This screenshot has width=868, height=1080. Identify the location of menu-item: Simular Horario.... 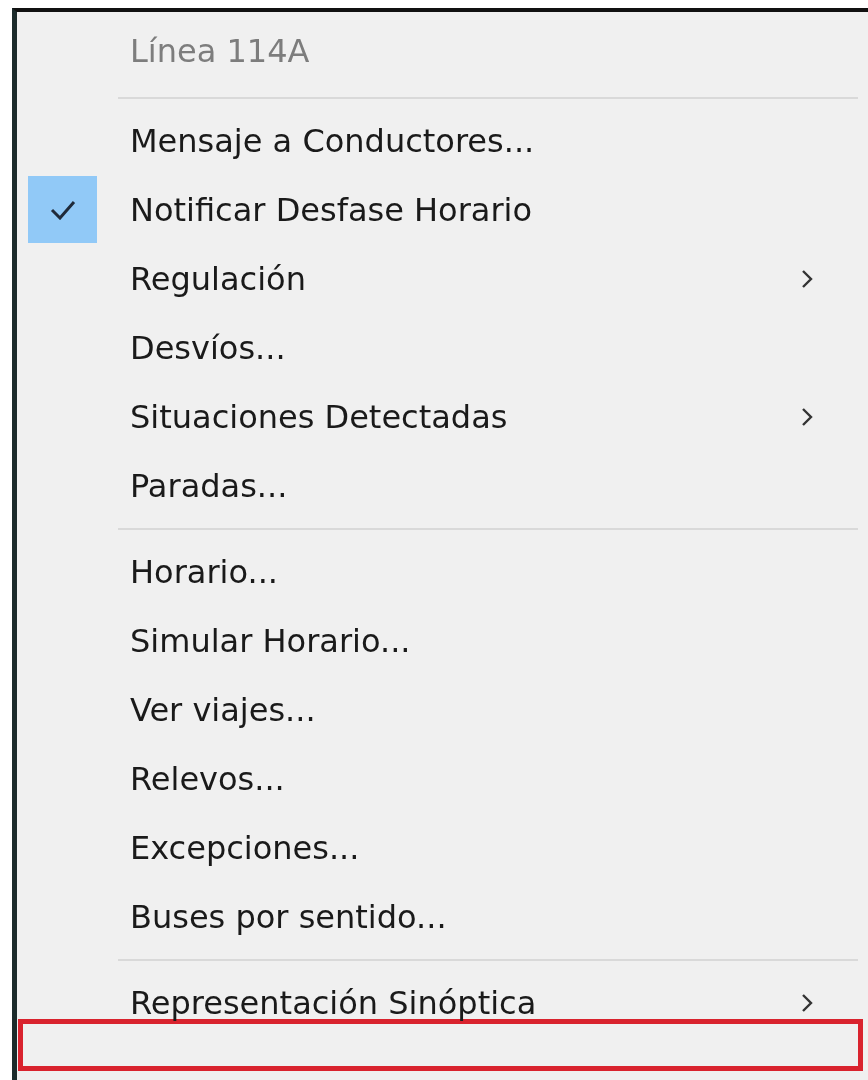
(442, 640).